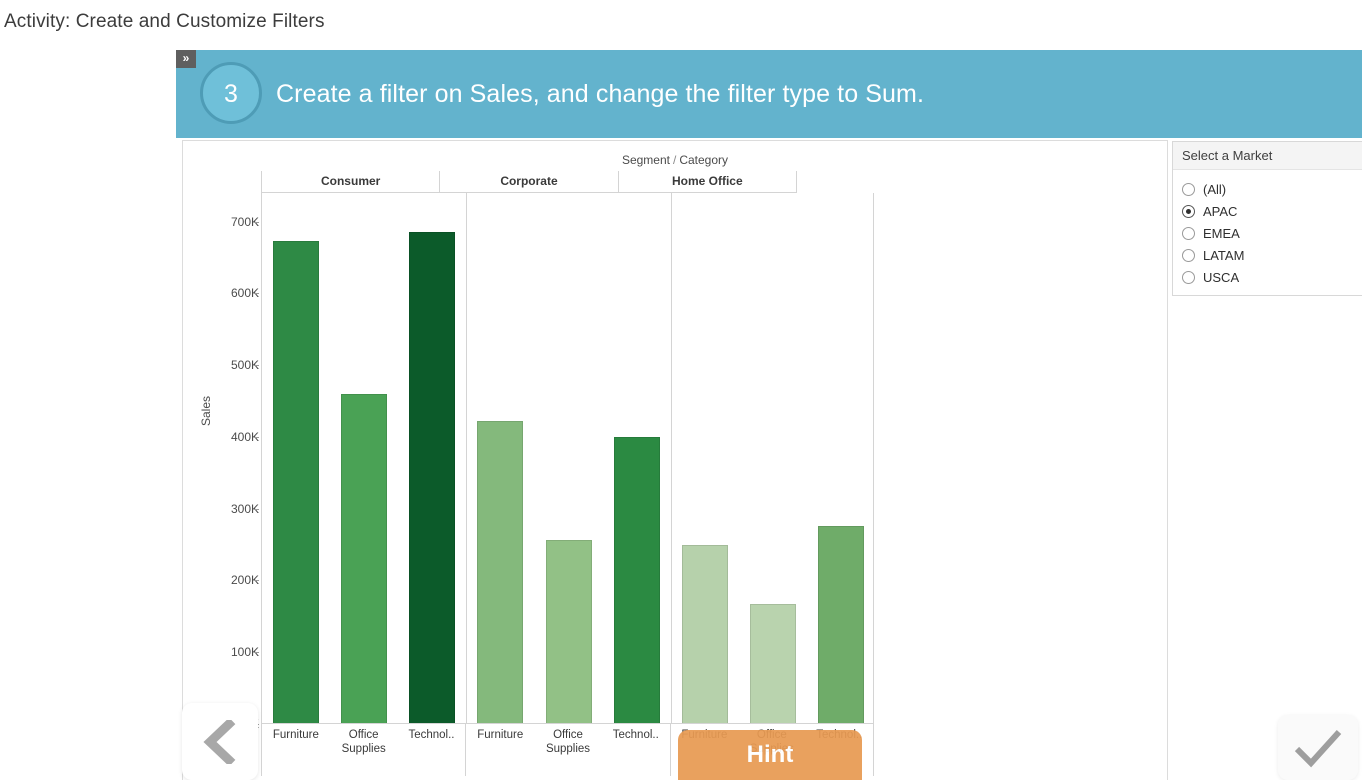  Describe the element at coordinates (1221, 233) in the screenshot. I see `market-option-label: EMEA` at that location.